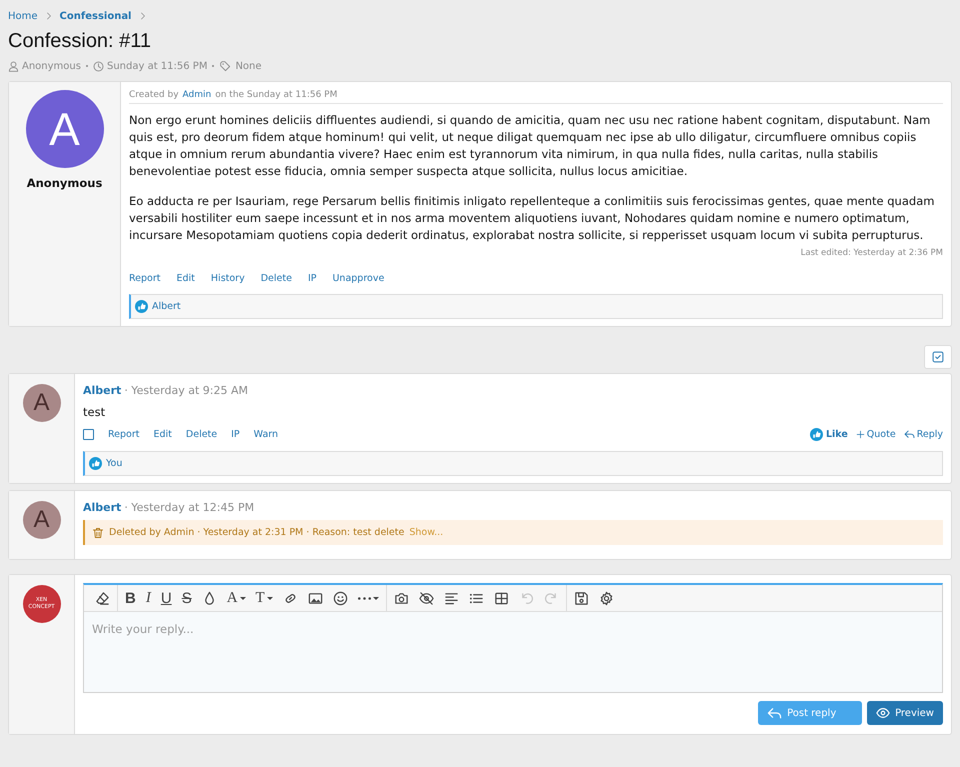 The image size is (960, 767). What do you see at coordinates (186, 598) in the screenshot?
I see `strikethrough-button: S` at bounding box center [186, 598].